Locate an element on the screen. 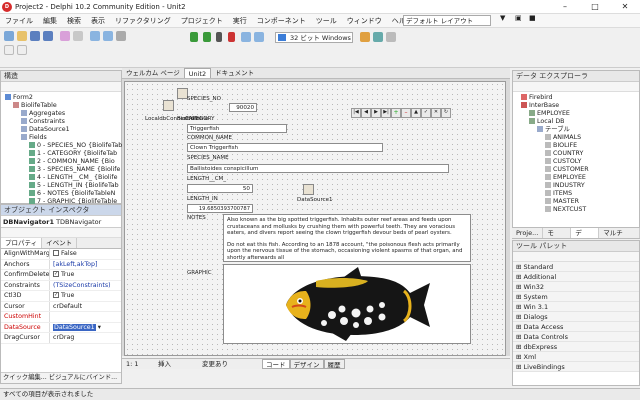  tab-history: 履歴 is located at coordinates (334, 364).